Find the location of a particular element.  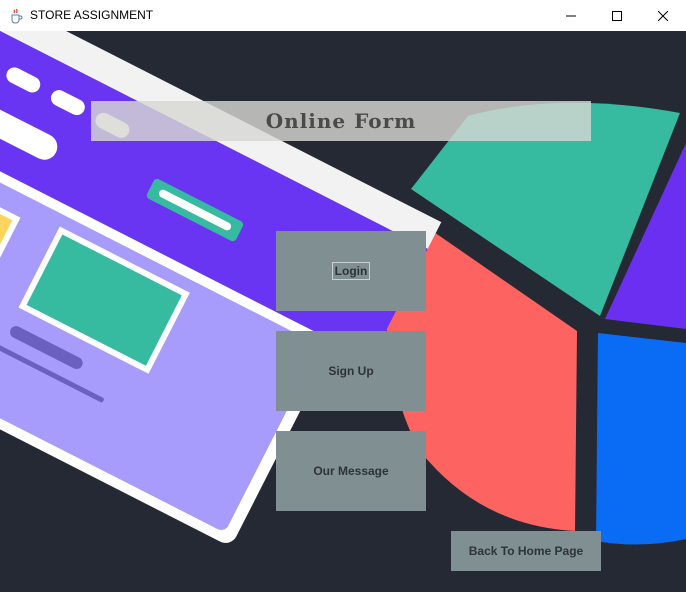

signup-button: Sign Up is located at coordinates (351, 371).